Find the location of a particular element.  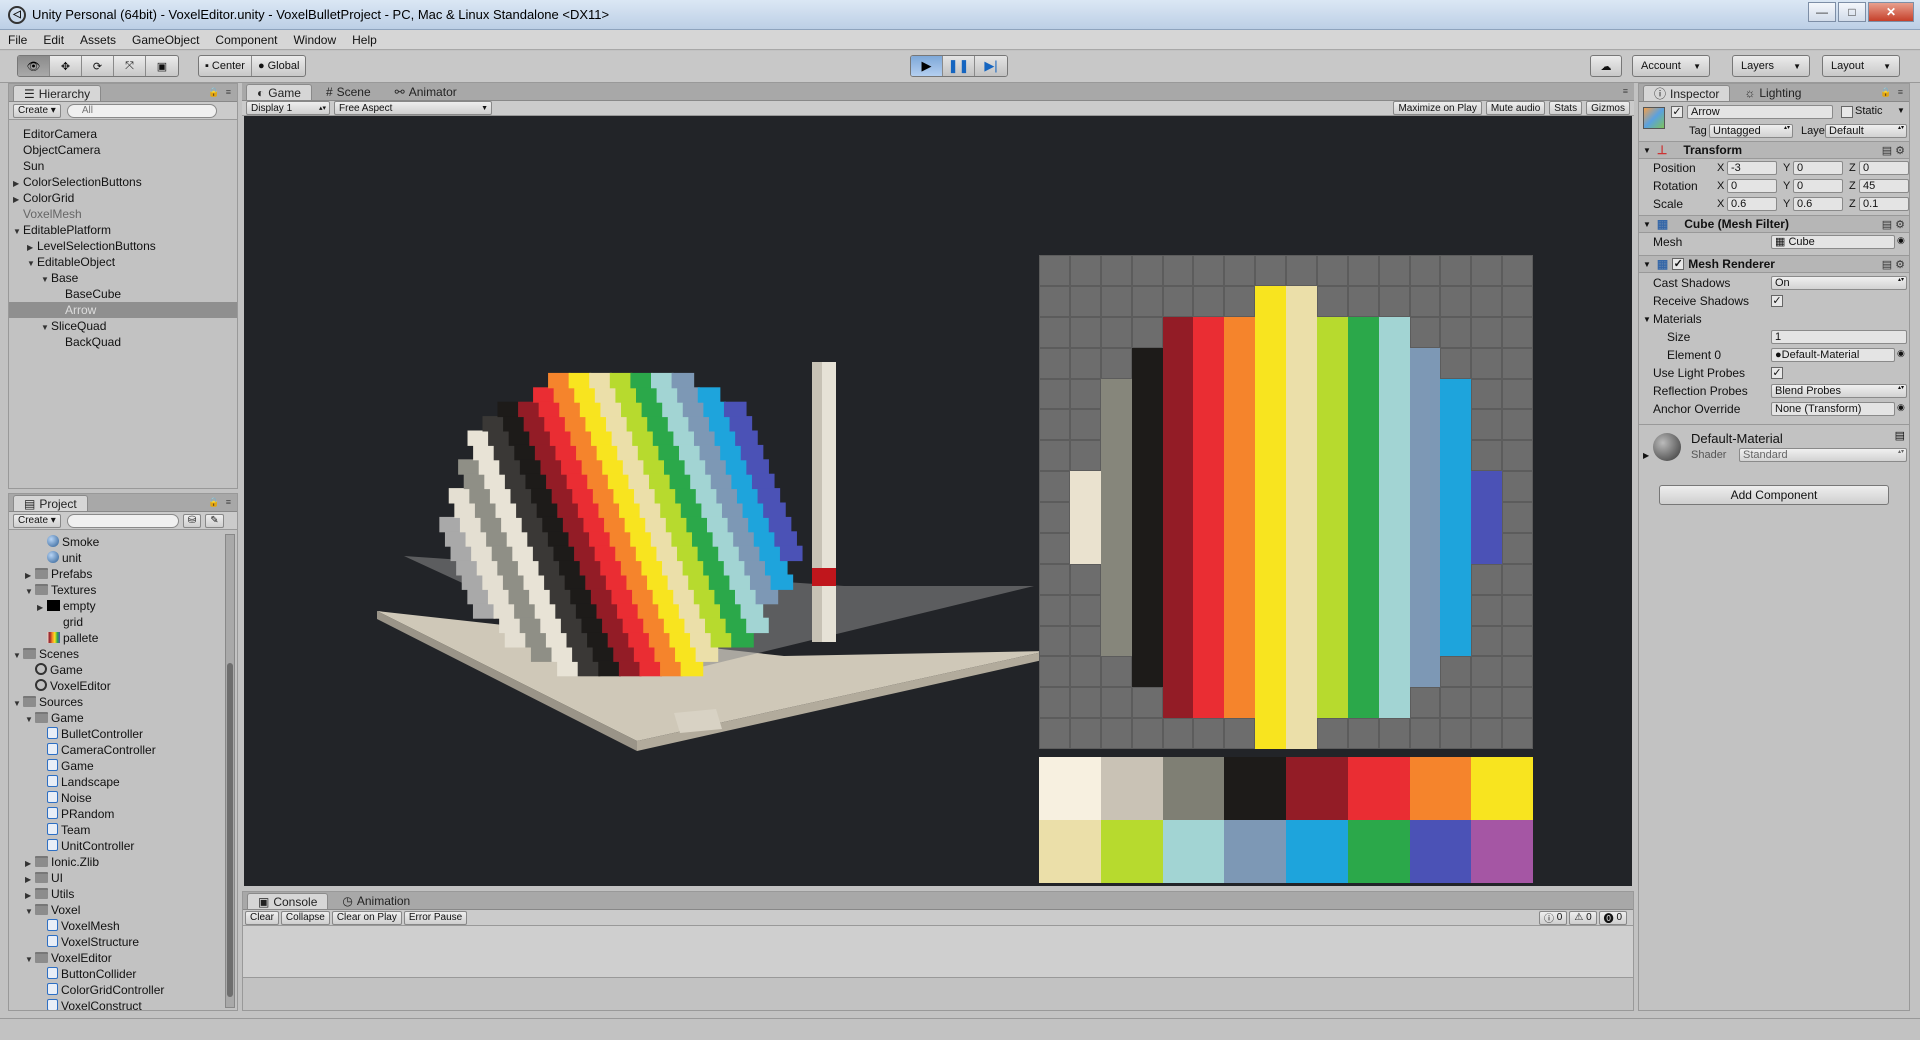

materials-size-field: 1 is located at coordinates (1839, 337).